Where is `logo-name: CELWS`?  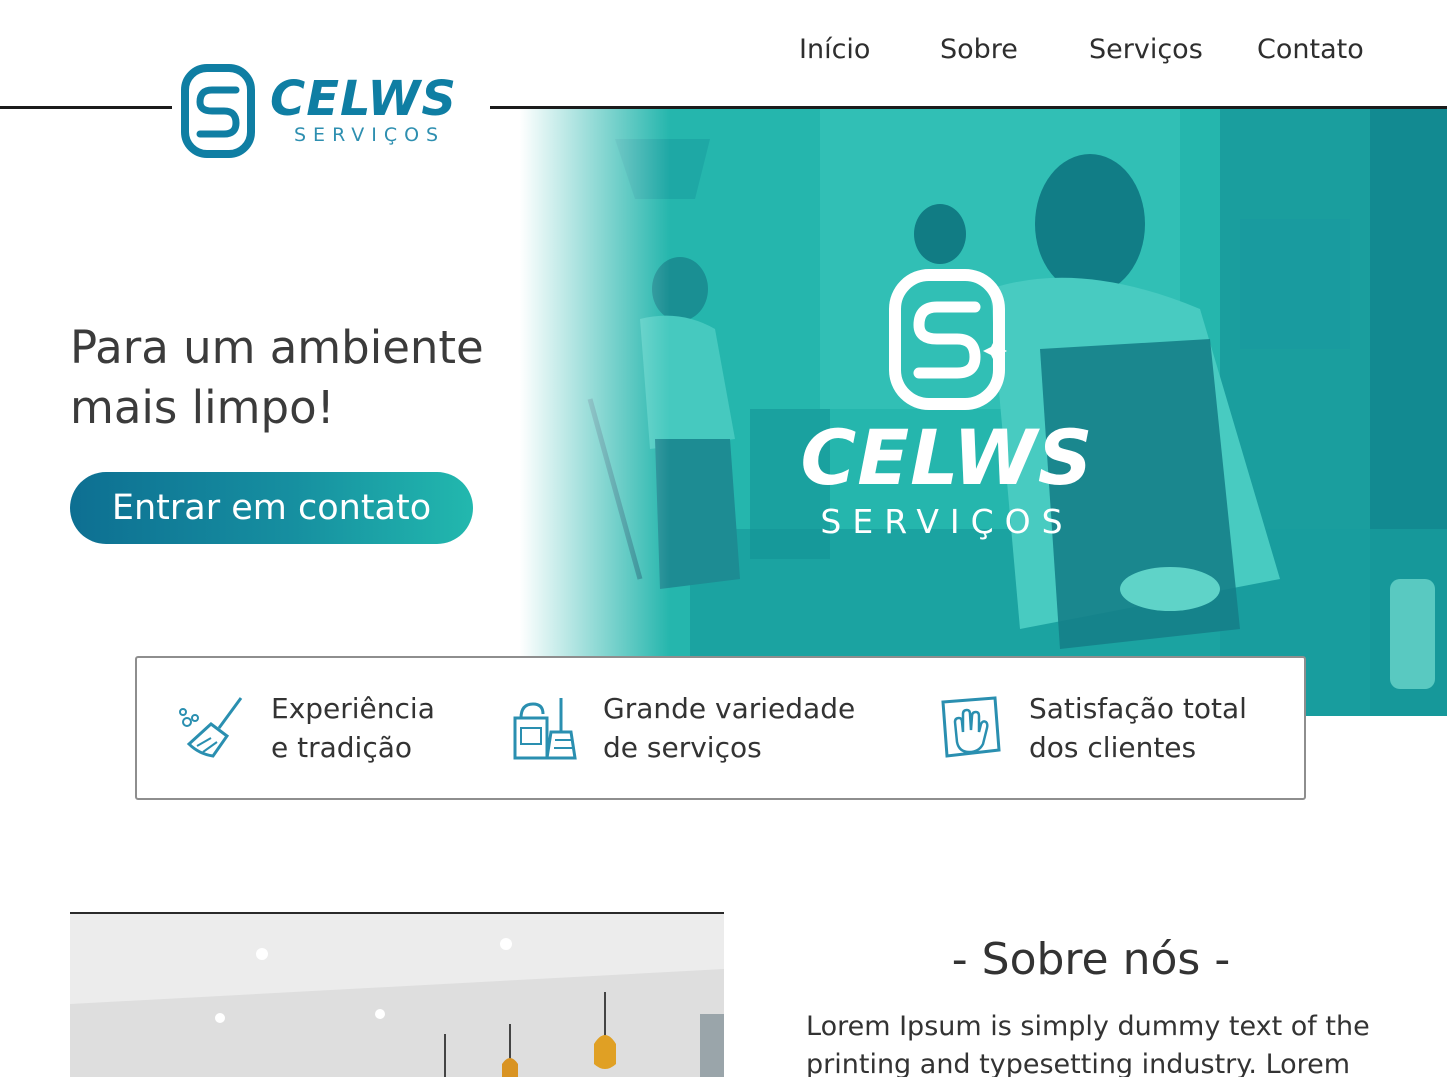
logo-name: CELWS is located at coordinates (363, 99).